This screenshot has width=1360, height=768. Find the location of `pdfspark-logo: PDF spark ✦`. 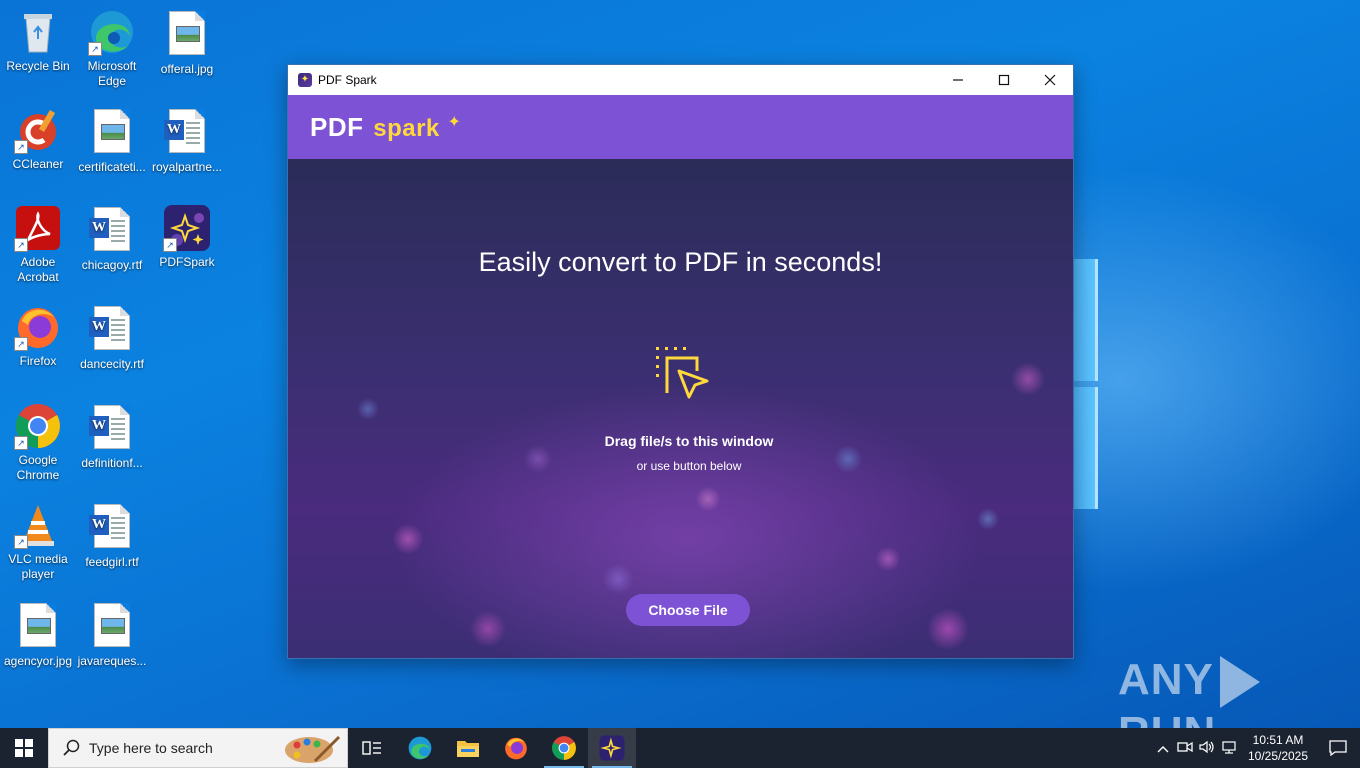

pdfspark-logo: PDF spark ✦ is located at coordinates (385, 127).